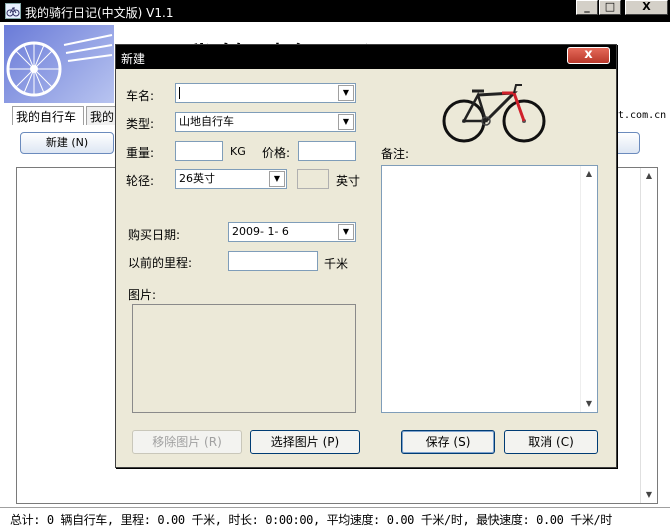  What do you see at coordinates (48, 115) in the screenshot?
I see `tab-my-bikes: 我的自行车` at bounding box center [48, 115].